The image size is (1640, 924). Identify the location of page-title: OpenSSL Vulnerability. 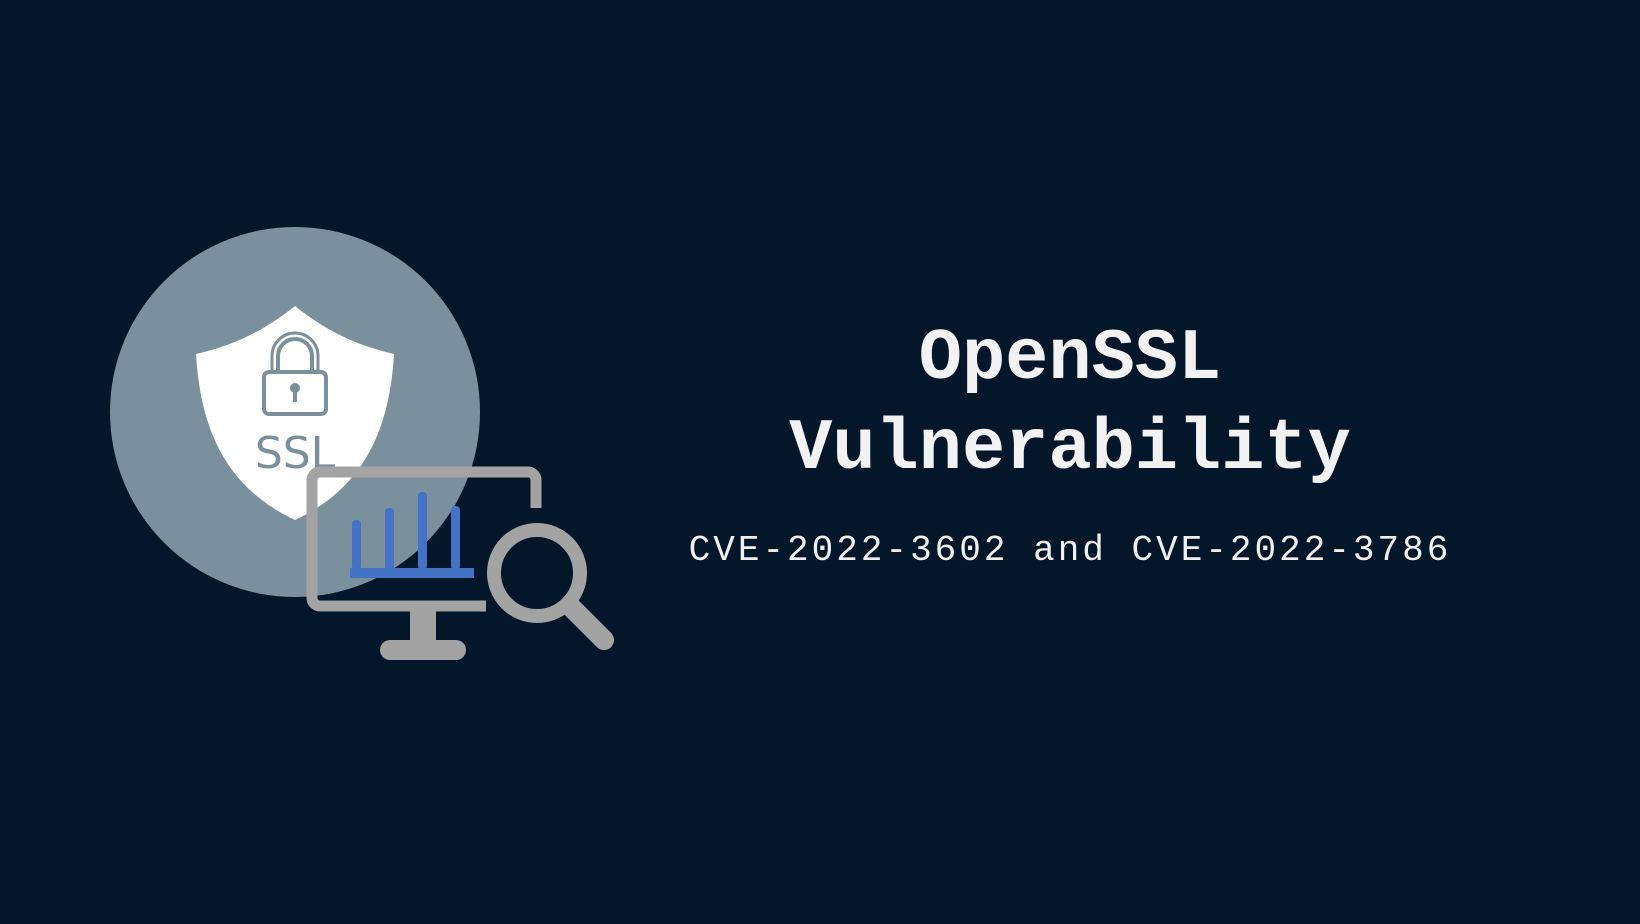
(1070, 404).